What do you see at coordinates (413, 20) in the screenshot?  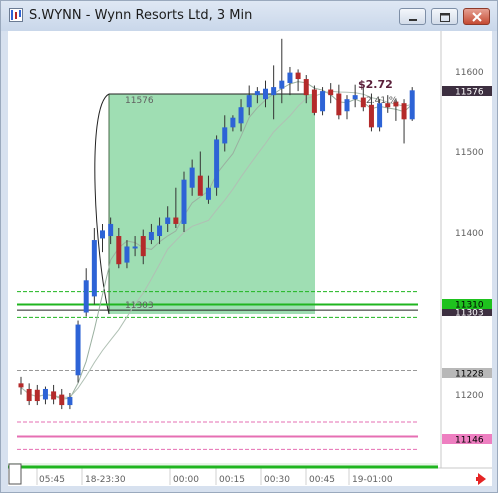 I see `minimize-icon` at bounding box center [413, 20].